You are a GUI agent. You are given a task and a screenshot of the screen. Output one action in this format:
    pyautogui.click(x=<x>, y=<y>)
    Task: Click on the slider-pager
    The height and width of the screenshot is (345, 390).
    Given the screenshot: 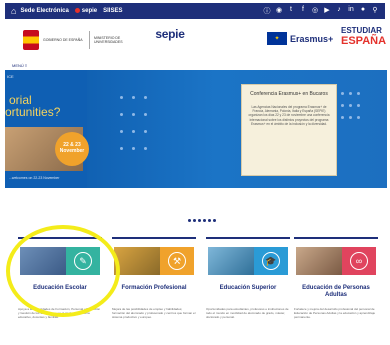 What is the action you would take?
    pyautogui.click(x=202, y=220)
    